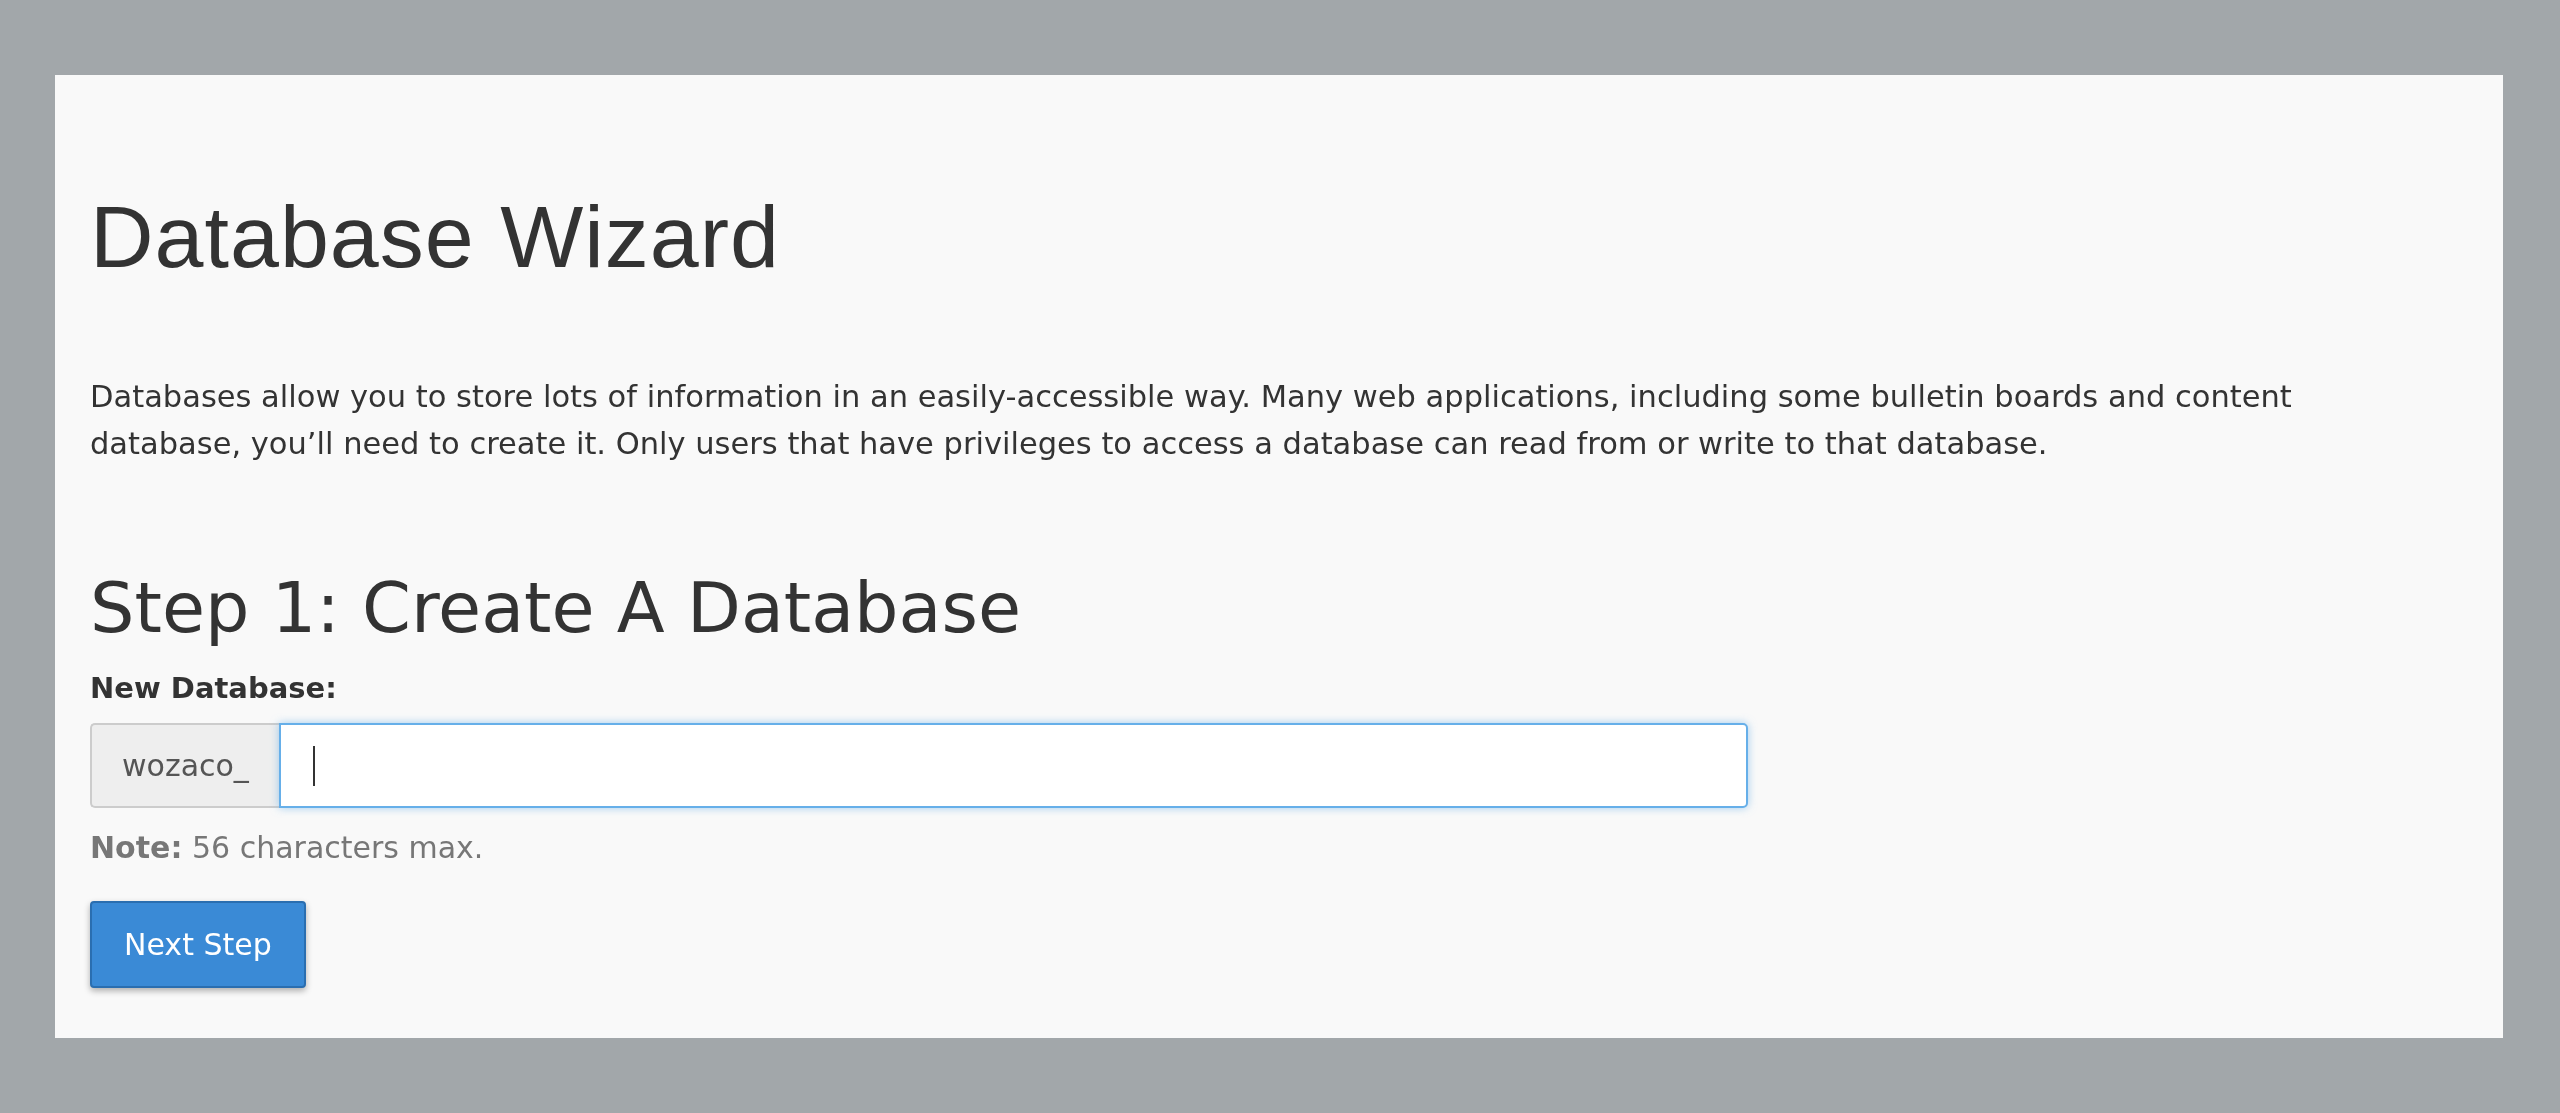  What do you see at coordinates (287, 847) in the screenshot?
I see `note-text: Note: 56 characters max.` at bounding box center [287, 847].